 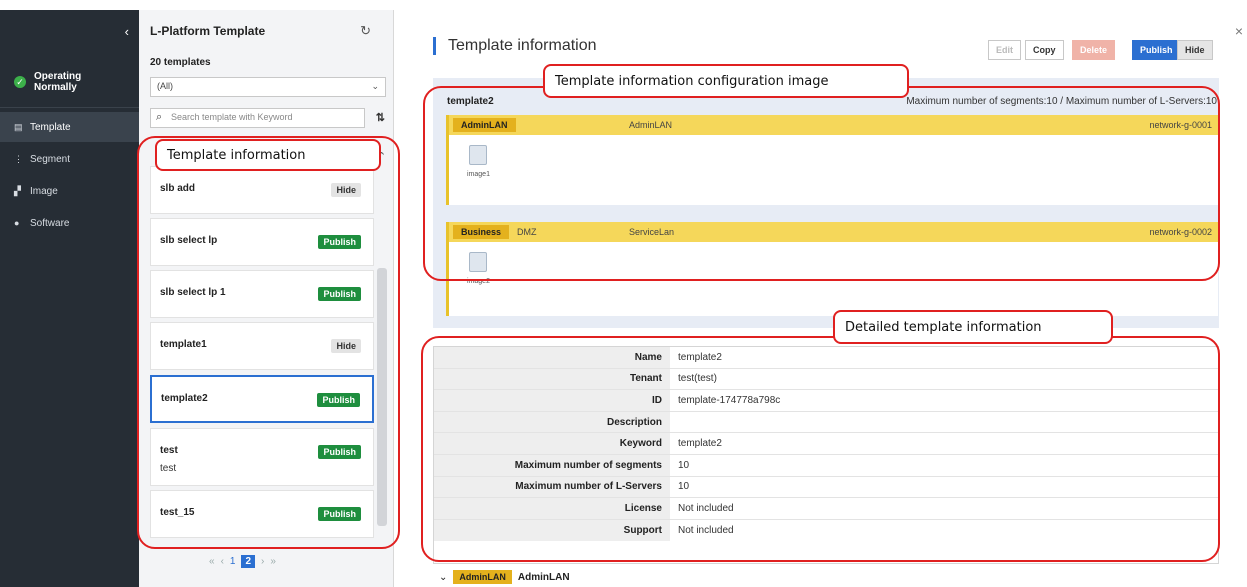 I want to click on first-page-button: «, so click(x=212, y=561).